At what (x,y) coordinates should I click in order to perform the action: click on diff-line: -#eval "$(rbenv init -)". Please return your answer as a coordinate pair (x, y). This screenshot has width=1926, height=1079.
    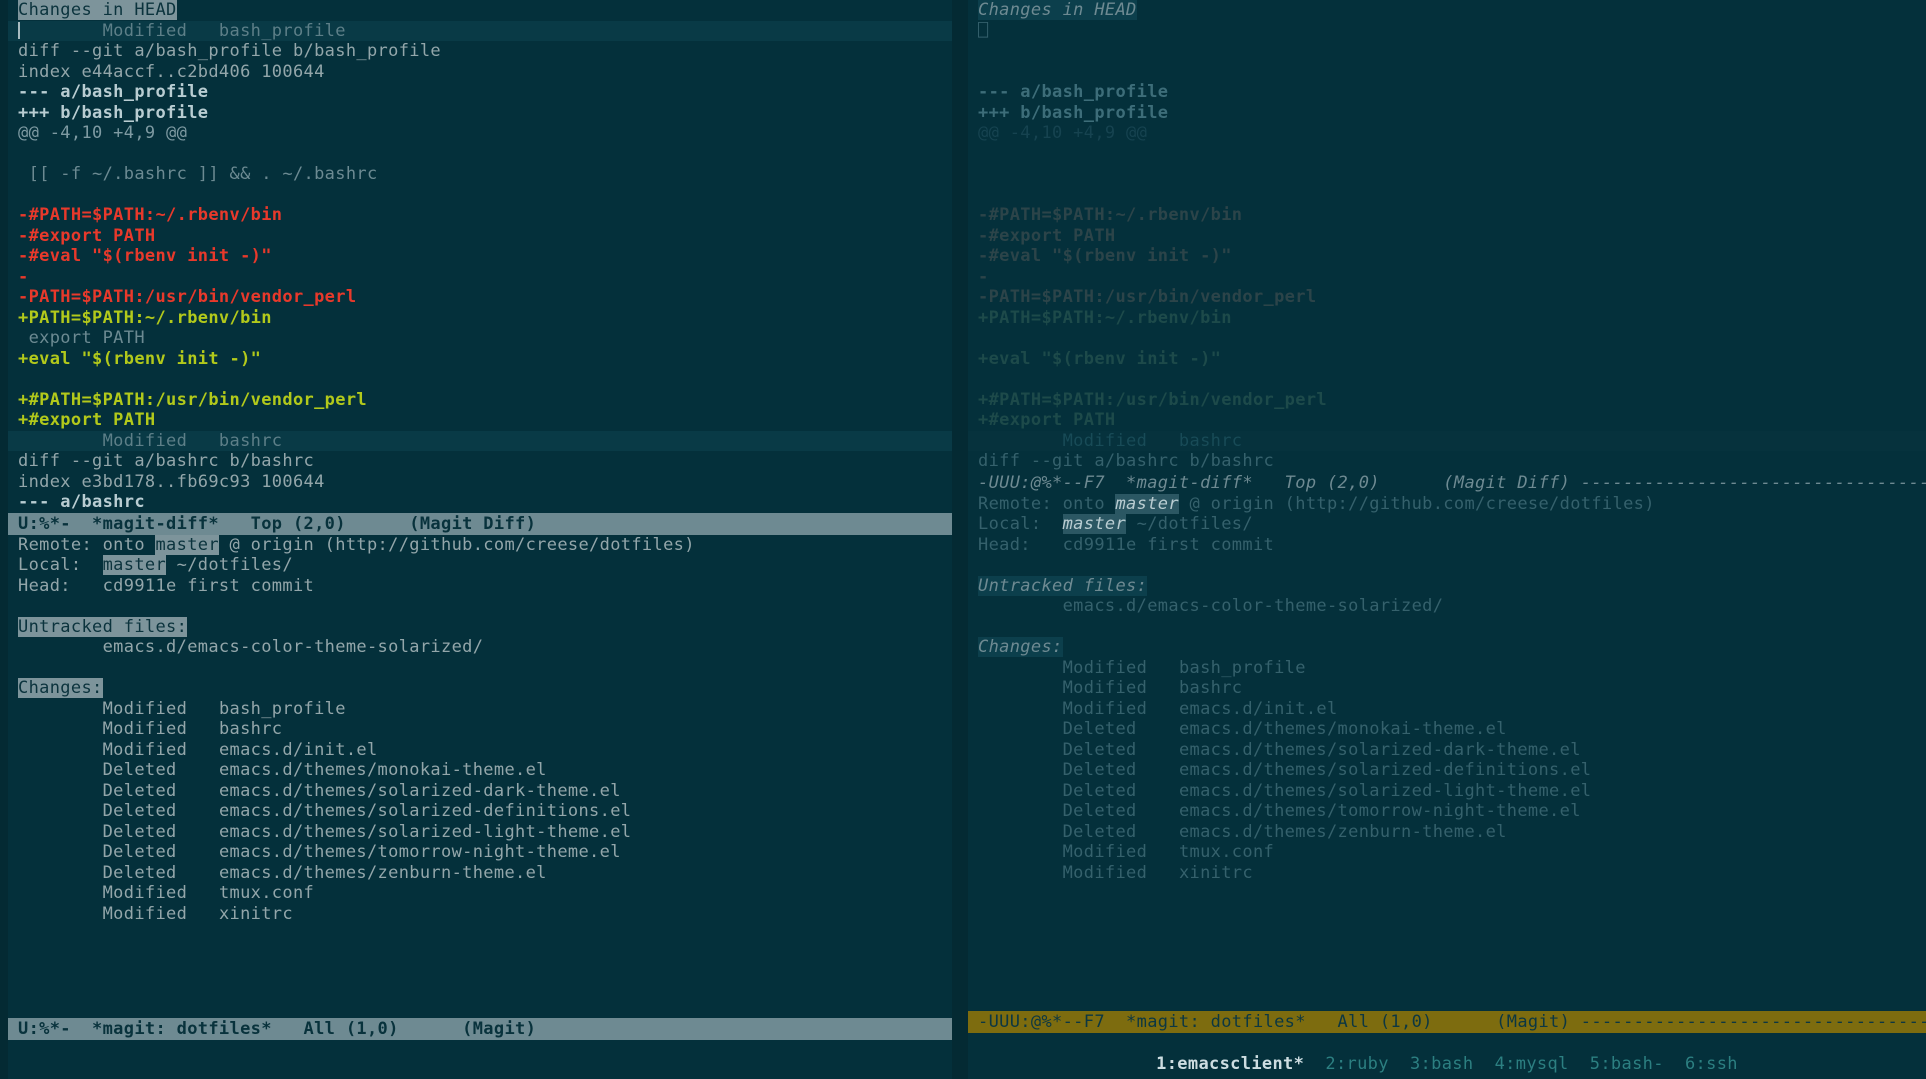
    Looking at the image, I should click on (1447, 256).